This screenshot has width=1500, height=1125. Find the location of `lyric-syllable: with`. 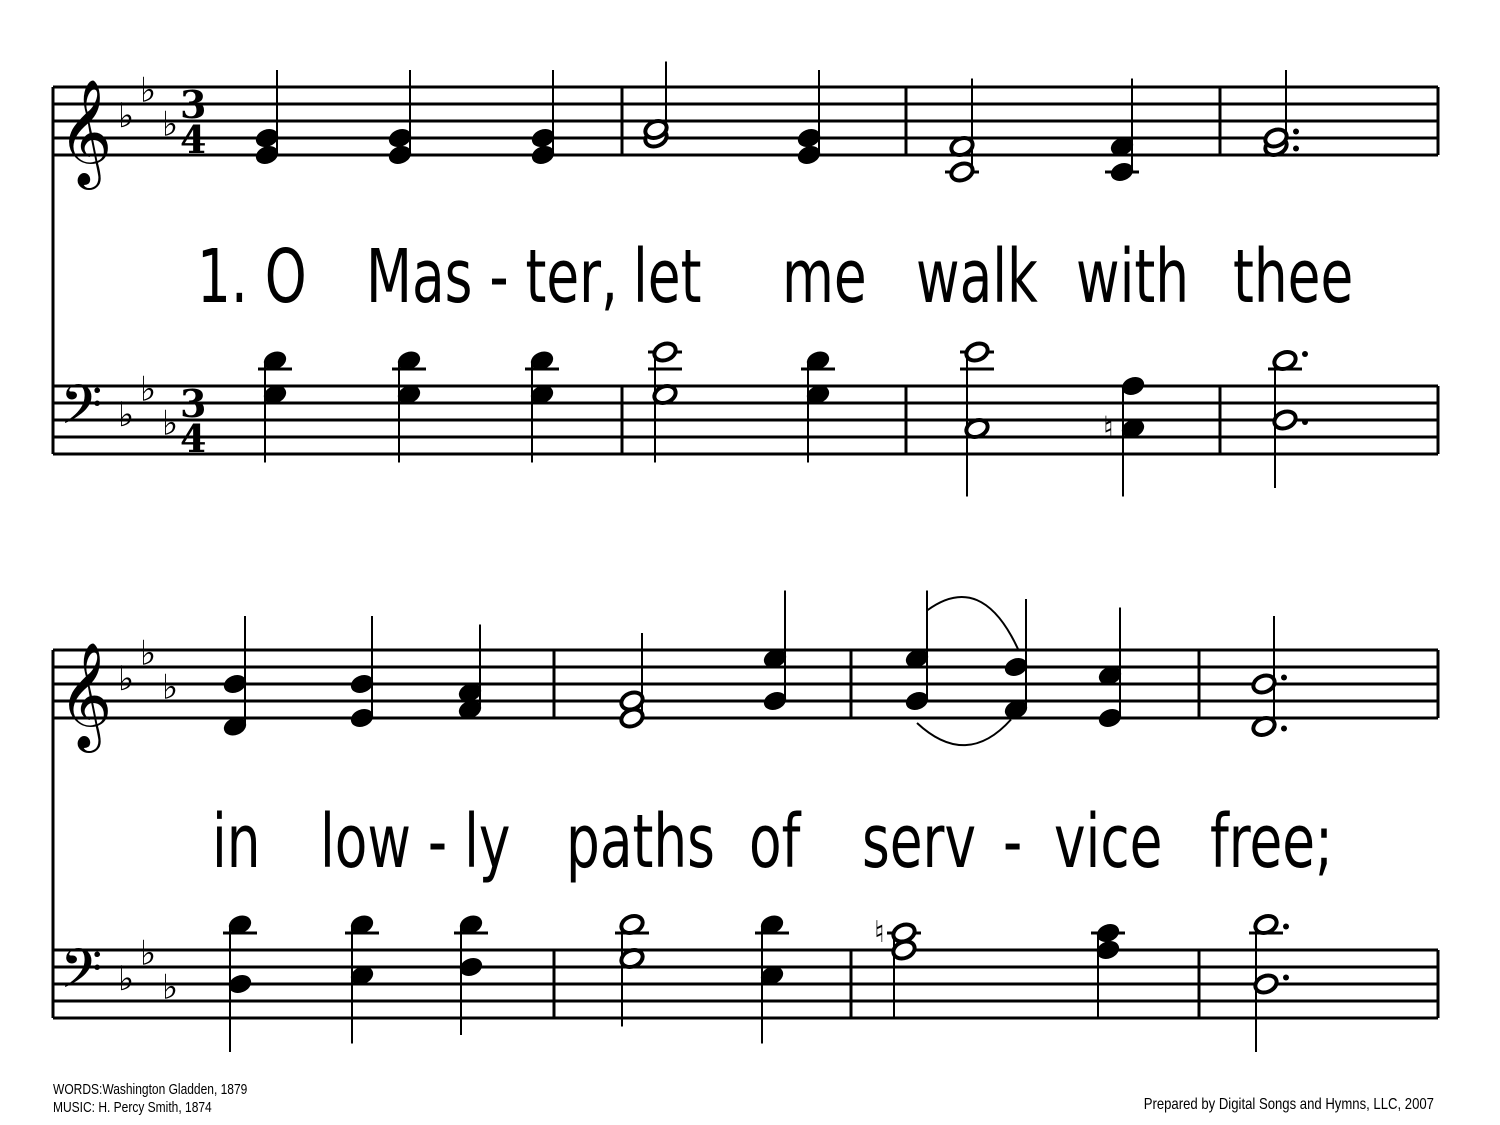

lyric-syllable: with is located at coordinates (1133, 277).